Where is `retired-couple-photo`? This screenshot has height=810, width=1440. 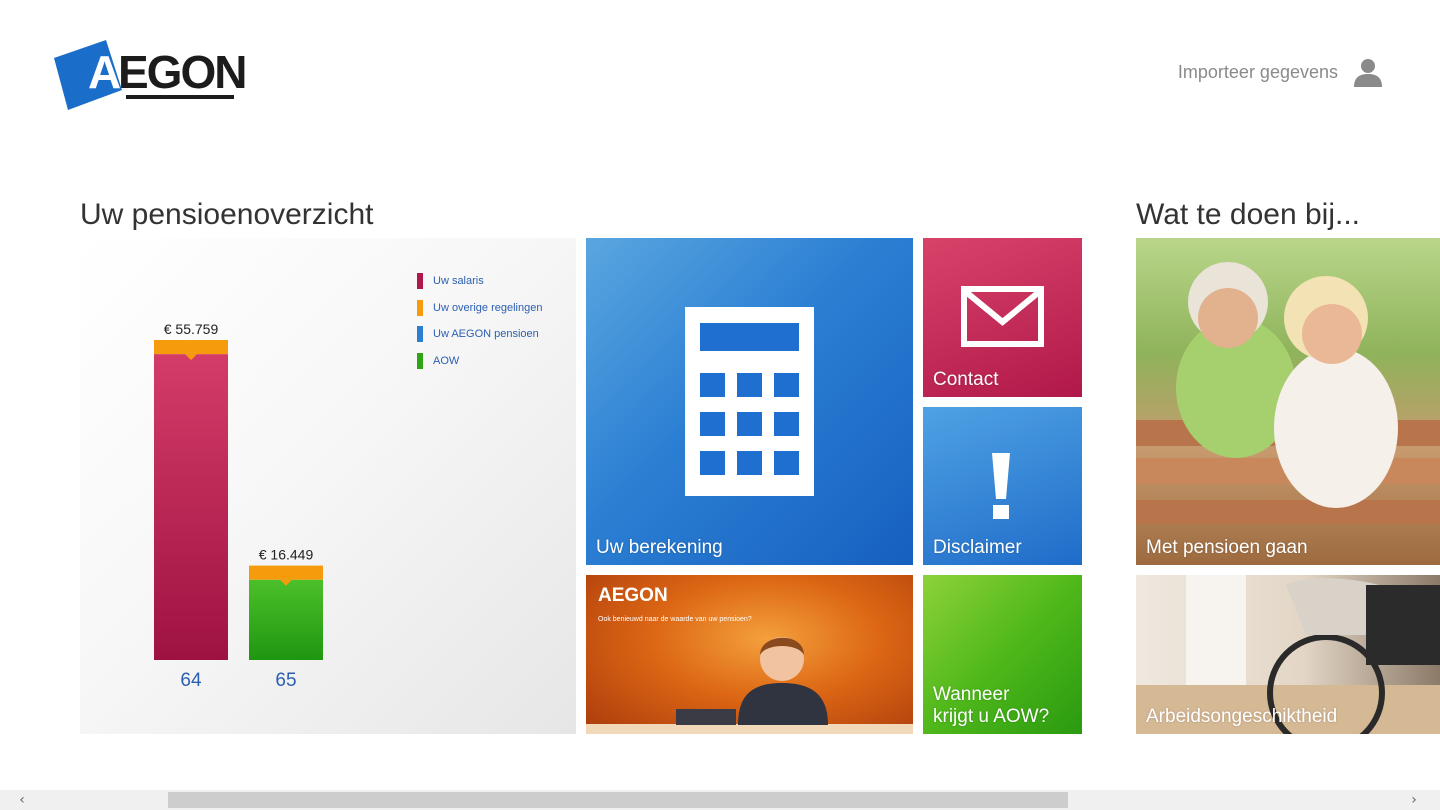 retired-couple-photo is located at coordinates (1288, 393).